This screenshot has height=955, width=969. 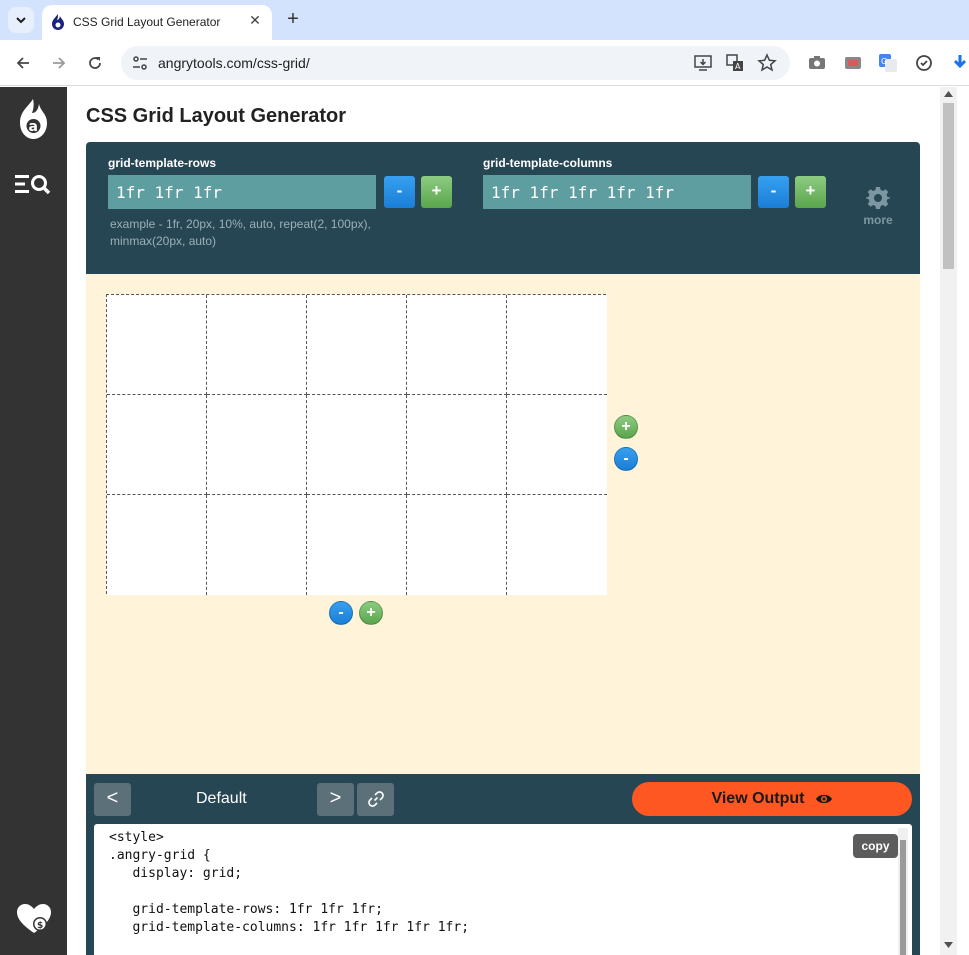 I want to click on close-tab-icon: ✕, so click(x=255, y=20).